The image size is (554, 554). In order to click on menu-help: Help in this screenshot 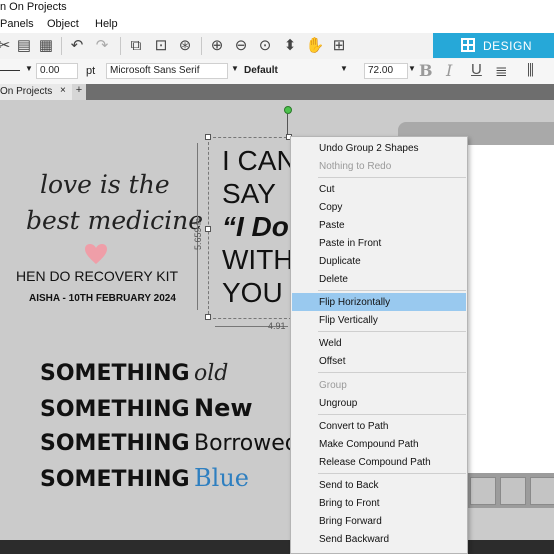, I will do `click(106, 24)`.